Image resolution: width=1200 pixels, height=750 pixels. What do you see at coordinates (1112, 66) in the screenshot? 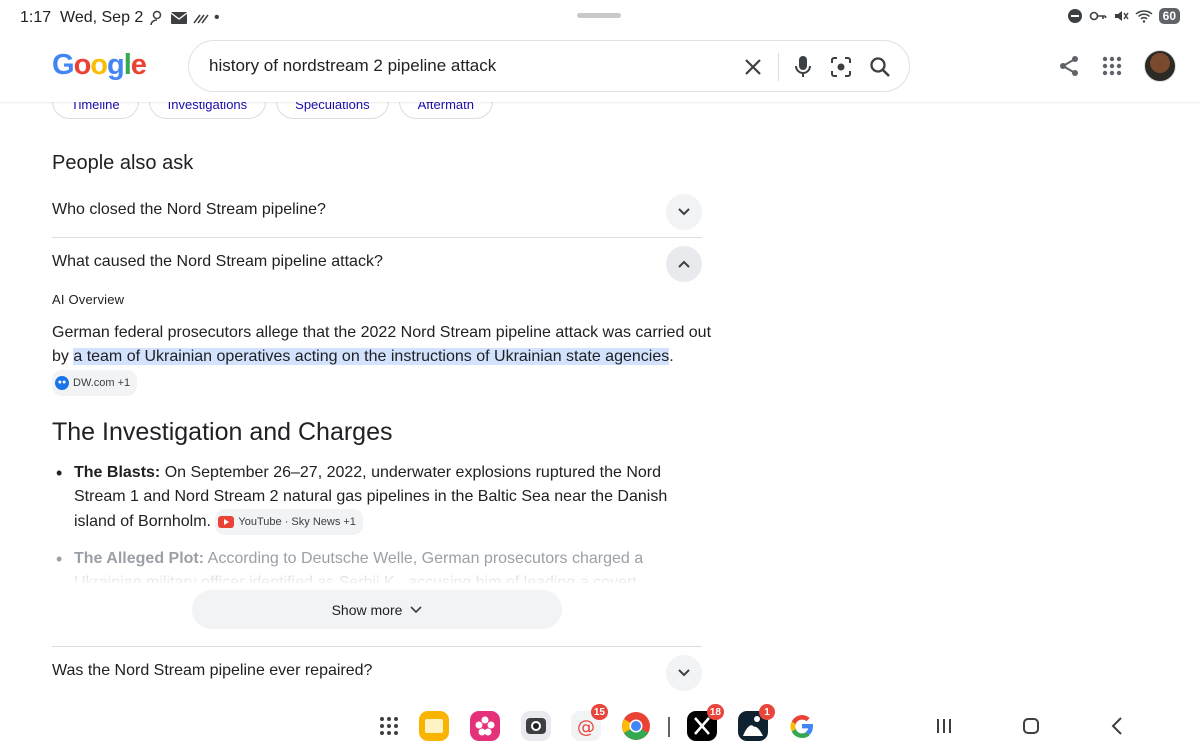
I see `apps-grid-icon` at bounding box center [1112, 66].